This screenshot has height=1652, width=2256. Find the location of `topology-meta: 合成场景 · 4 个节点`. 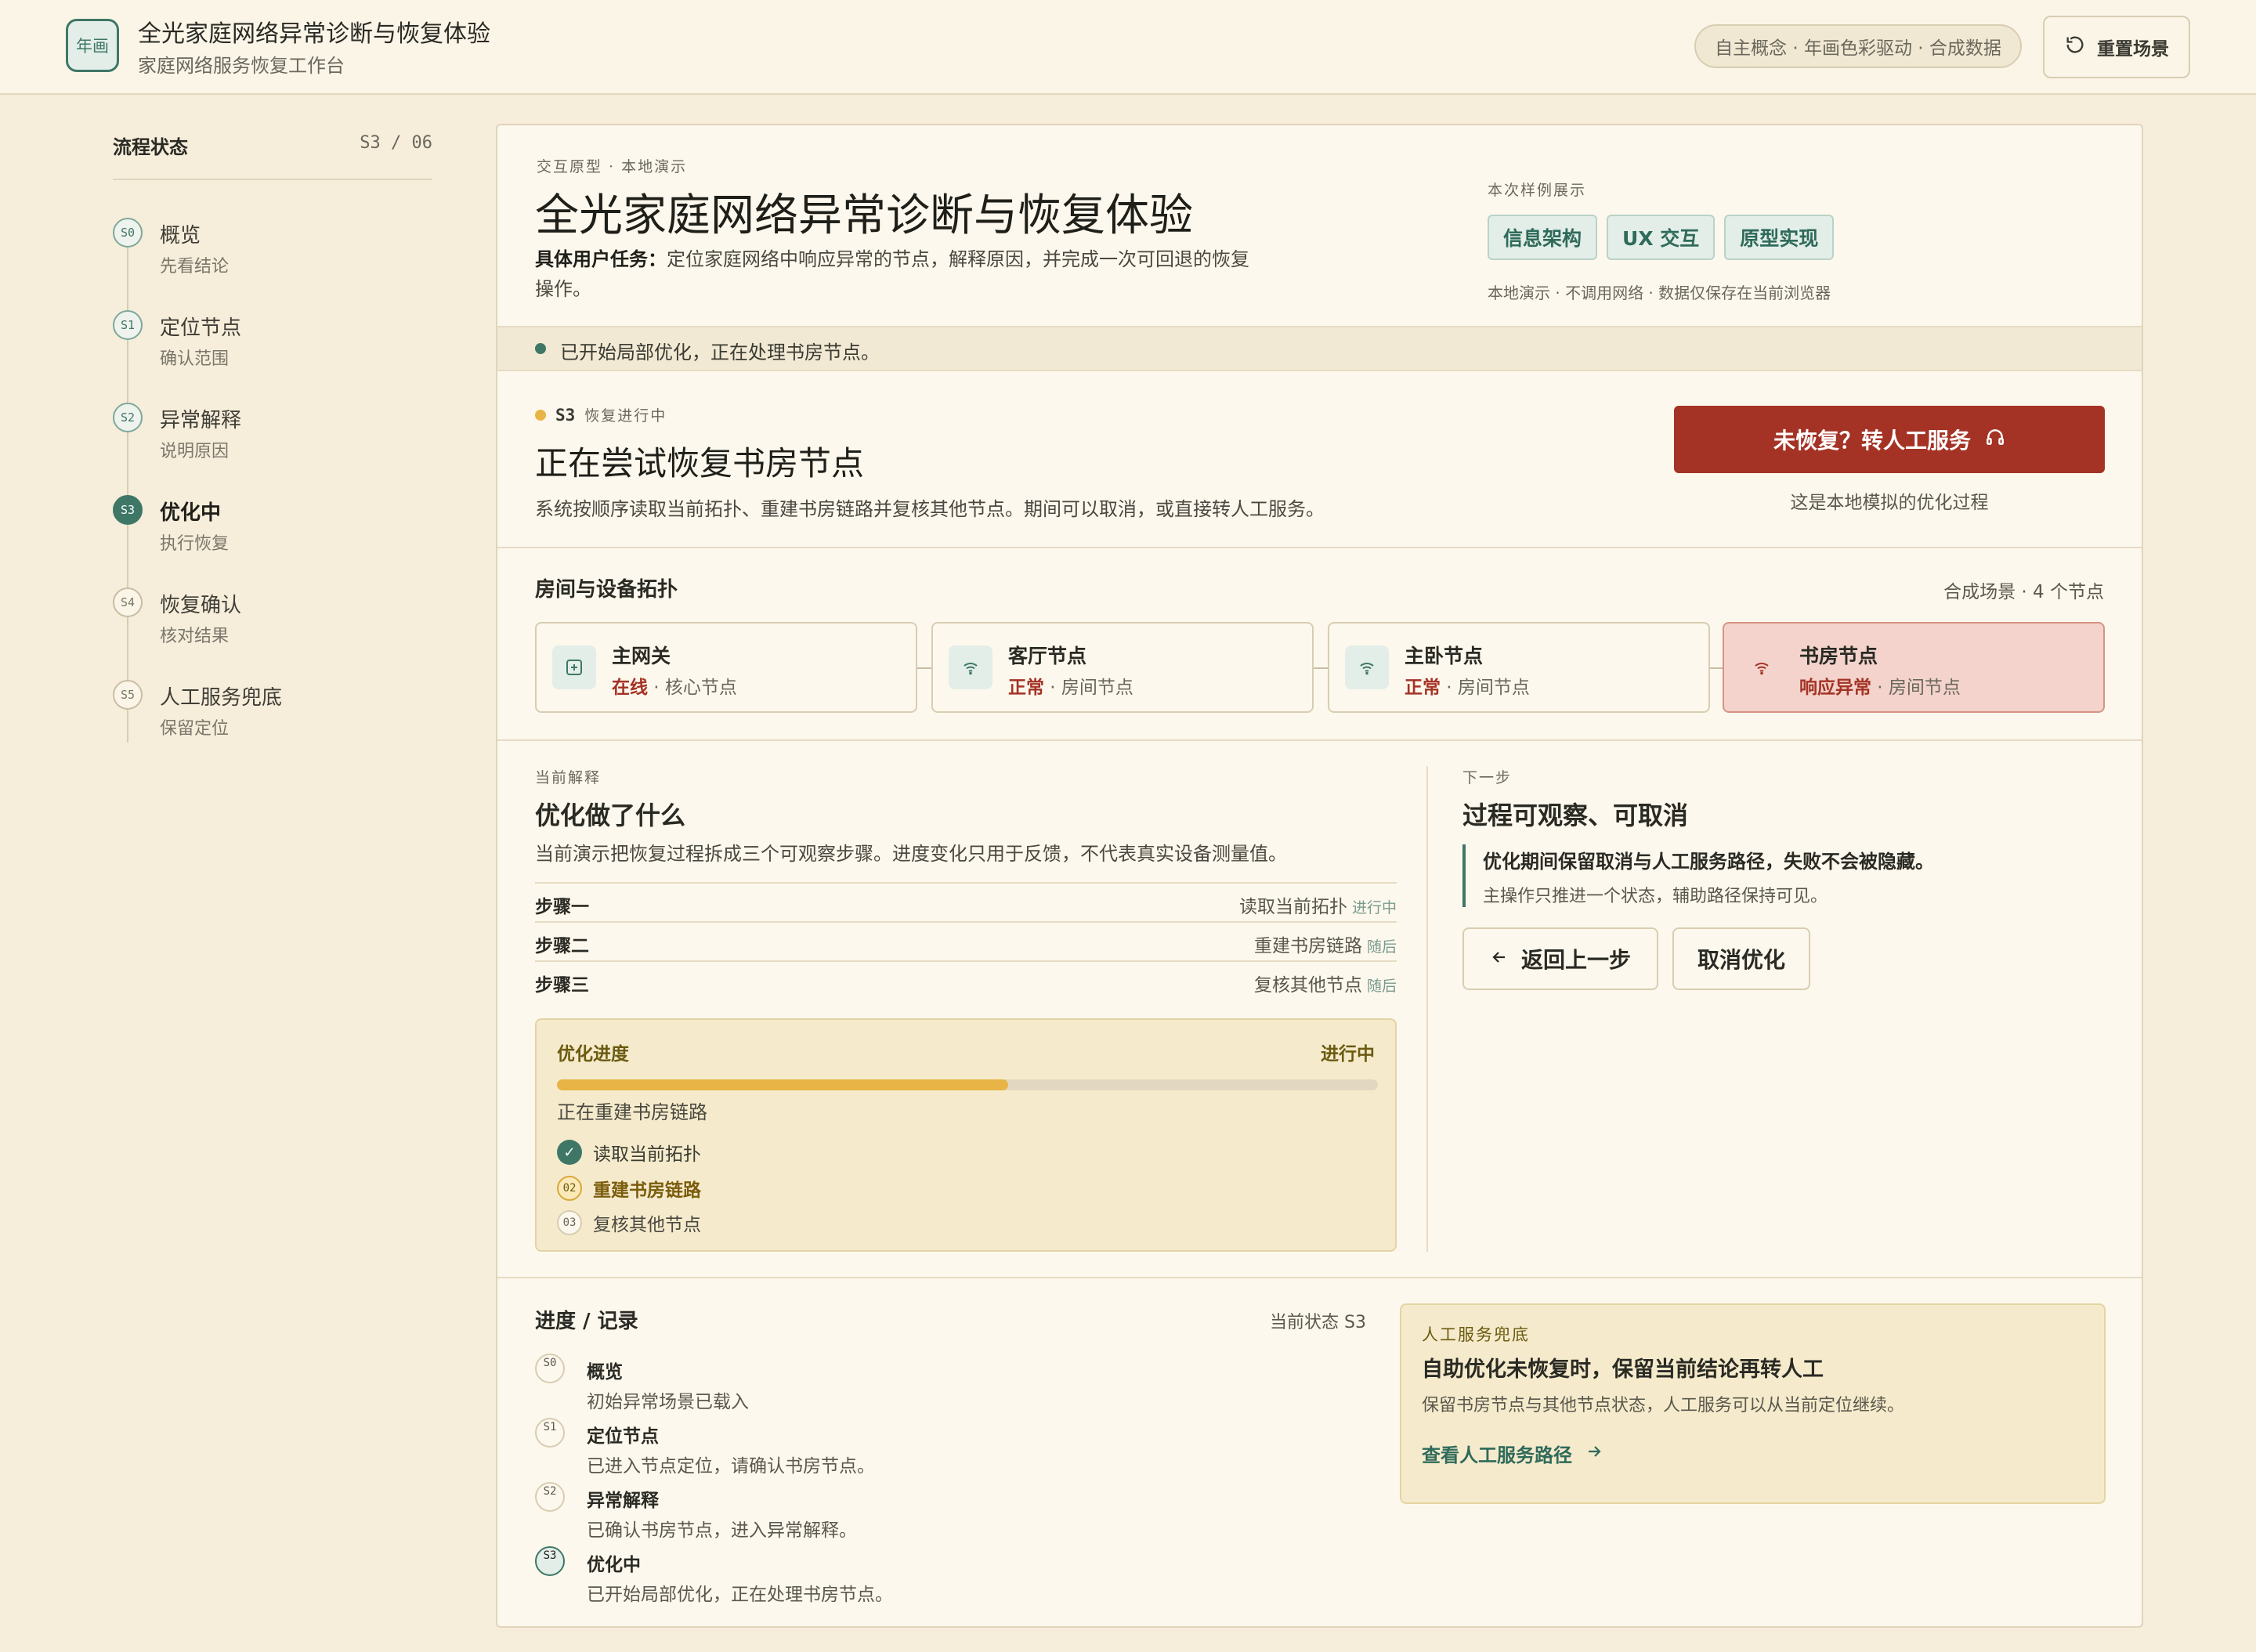

topology-meta: 合成场景 · 4 个节点 is located at coordinates (2023, 592).